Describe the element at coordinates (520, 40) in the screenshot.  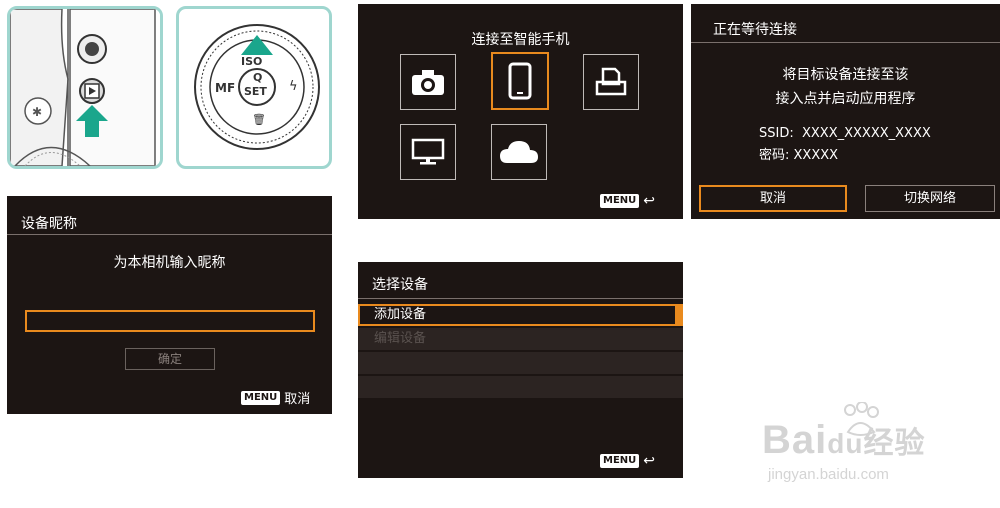
I see `page-title: 连接至智能手机` at that location.